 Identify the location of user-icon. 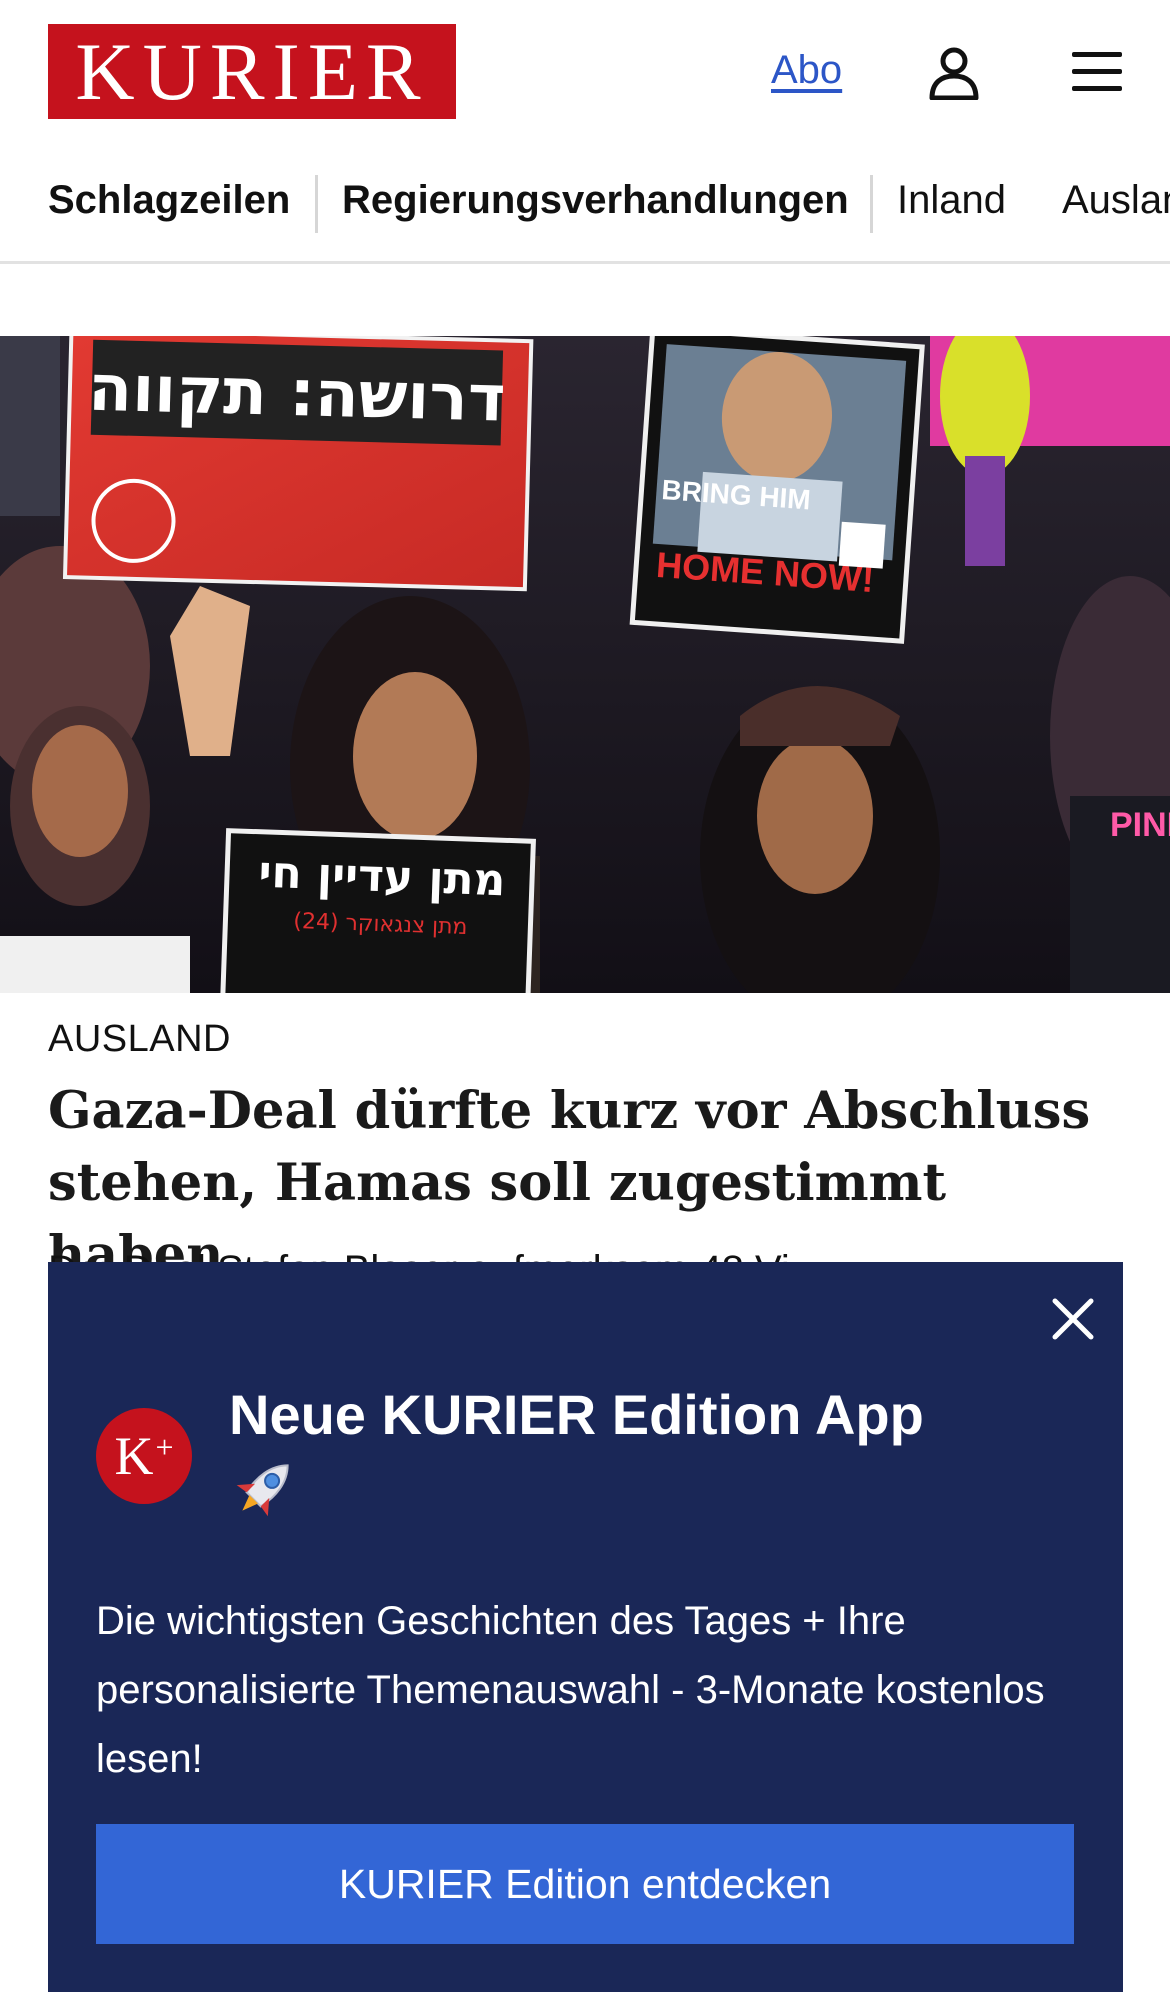
(954, 73).